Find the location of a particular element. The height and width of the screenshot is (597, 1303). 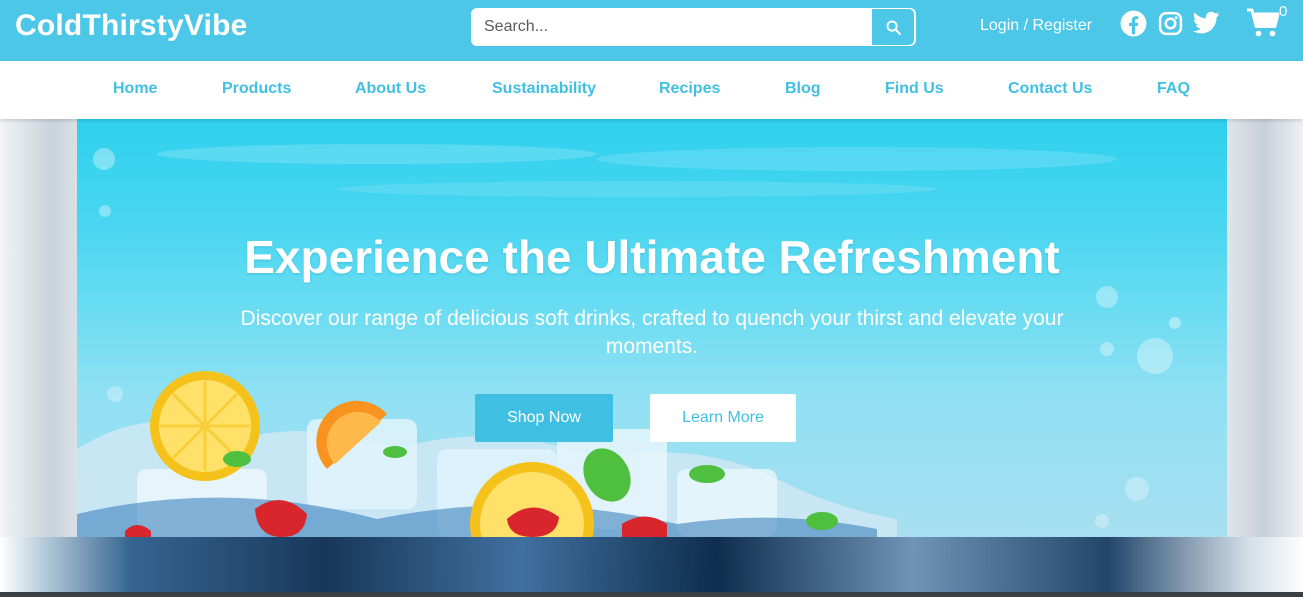

nav-item-products: Products is located at coordinates (256, 89).